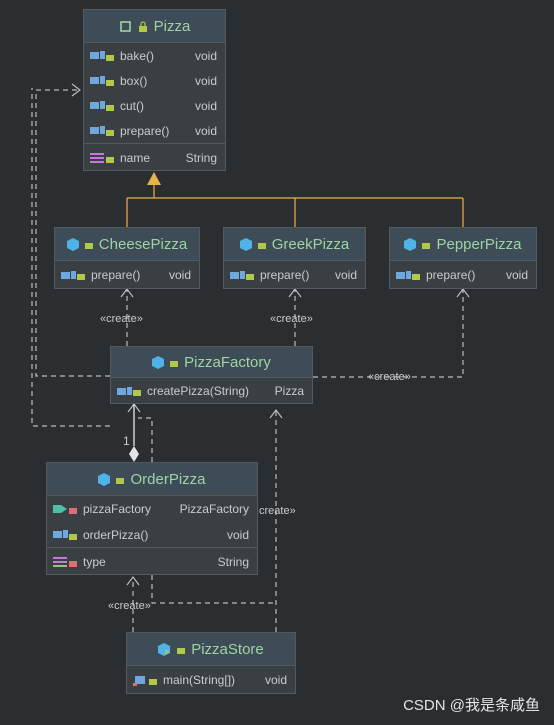 The image size is (554, 725). What do you see at coordinates (388, 334) in the screenshot?
I see `create-line-pepper` at bounding box center [388, 334].